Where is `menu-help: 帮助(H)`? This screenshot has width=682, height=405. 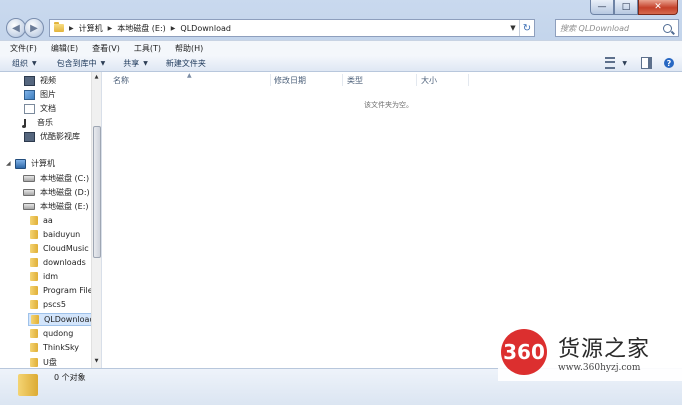
menu-help: 帮助(H) is located at coordinates (189, 48).